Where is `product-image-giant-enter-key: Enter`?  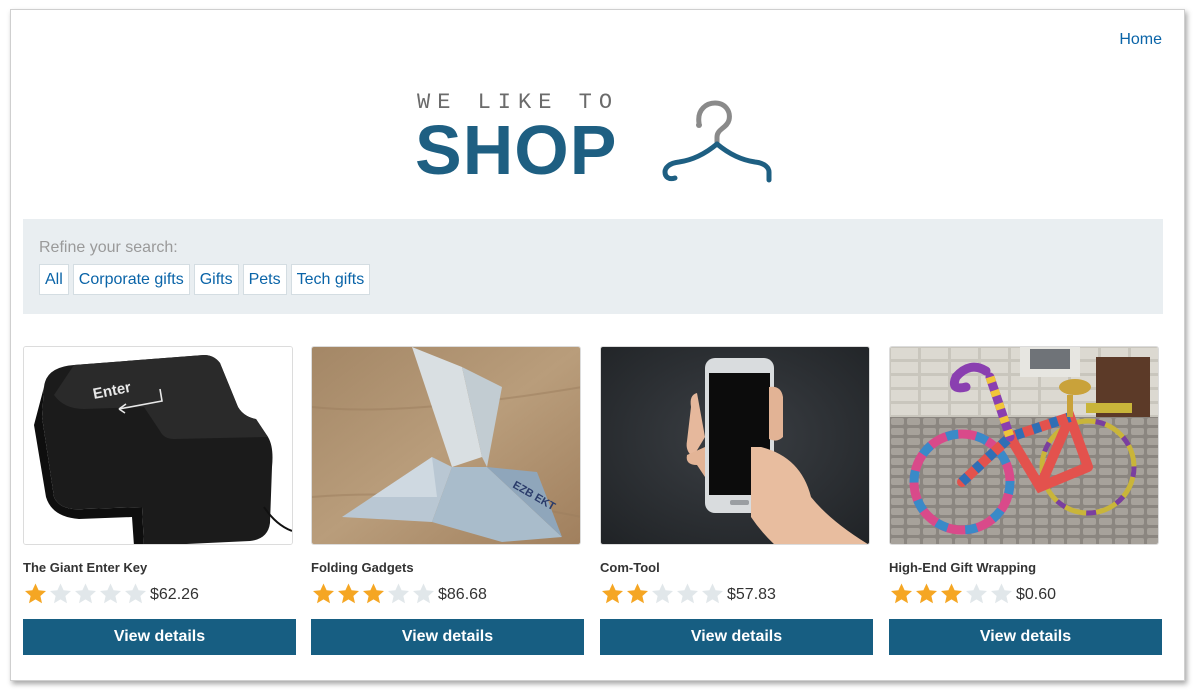 product-image-giant-enter-key: Enter is located at coordinates (158, 445).